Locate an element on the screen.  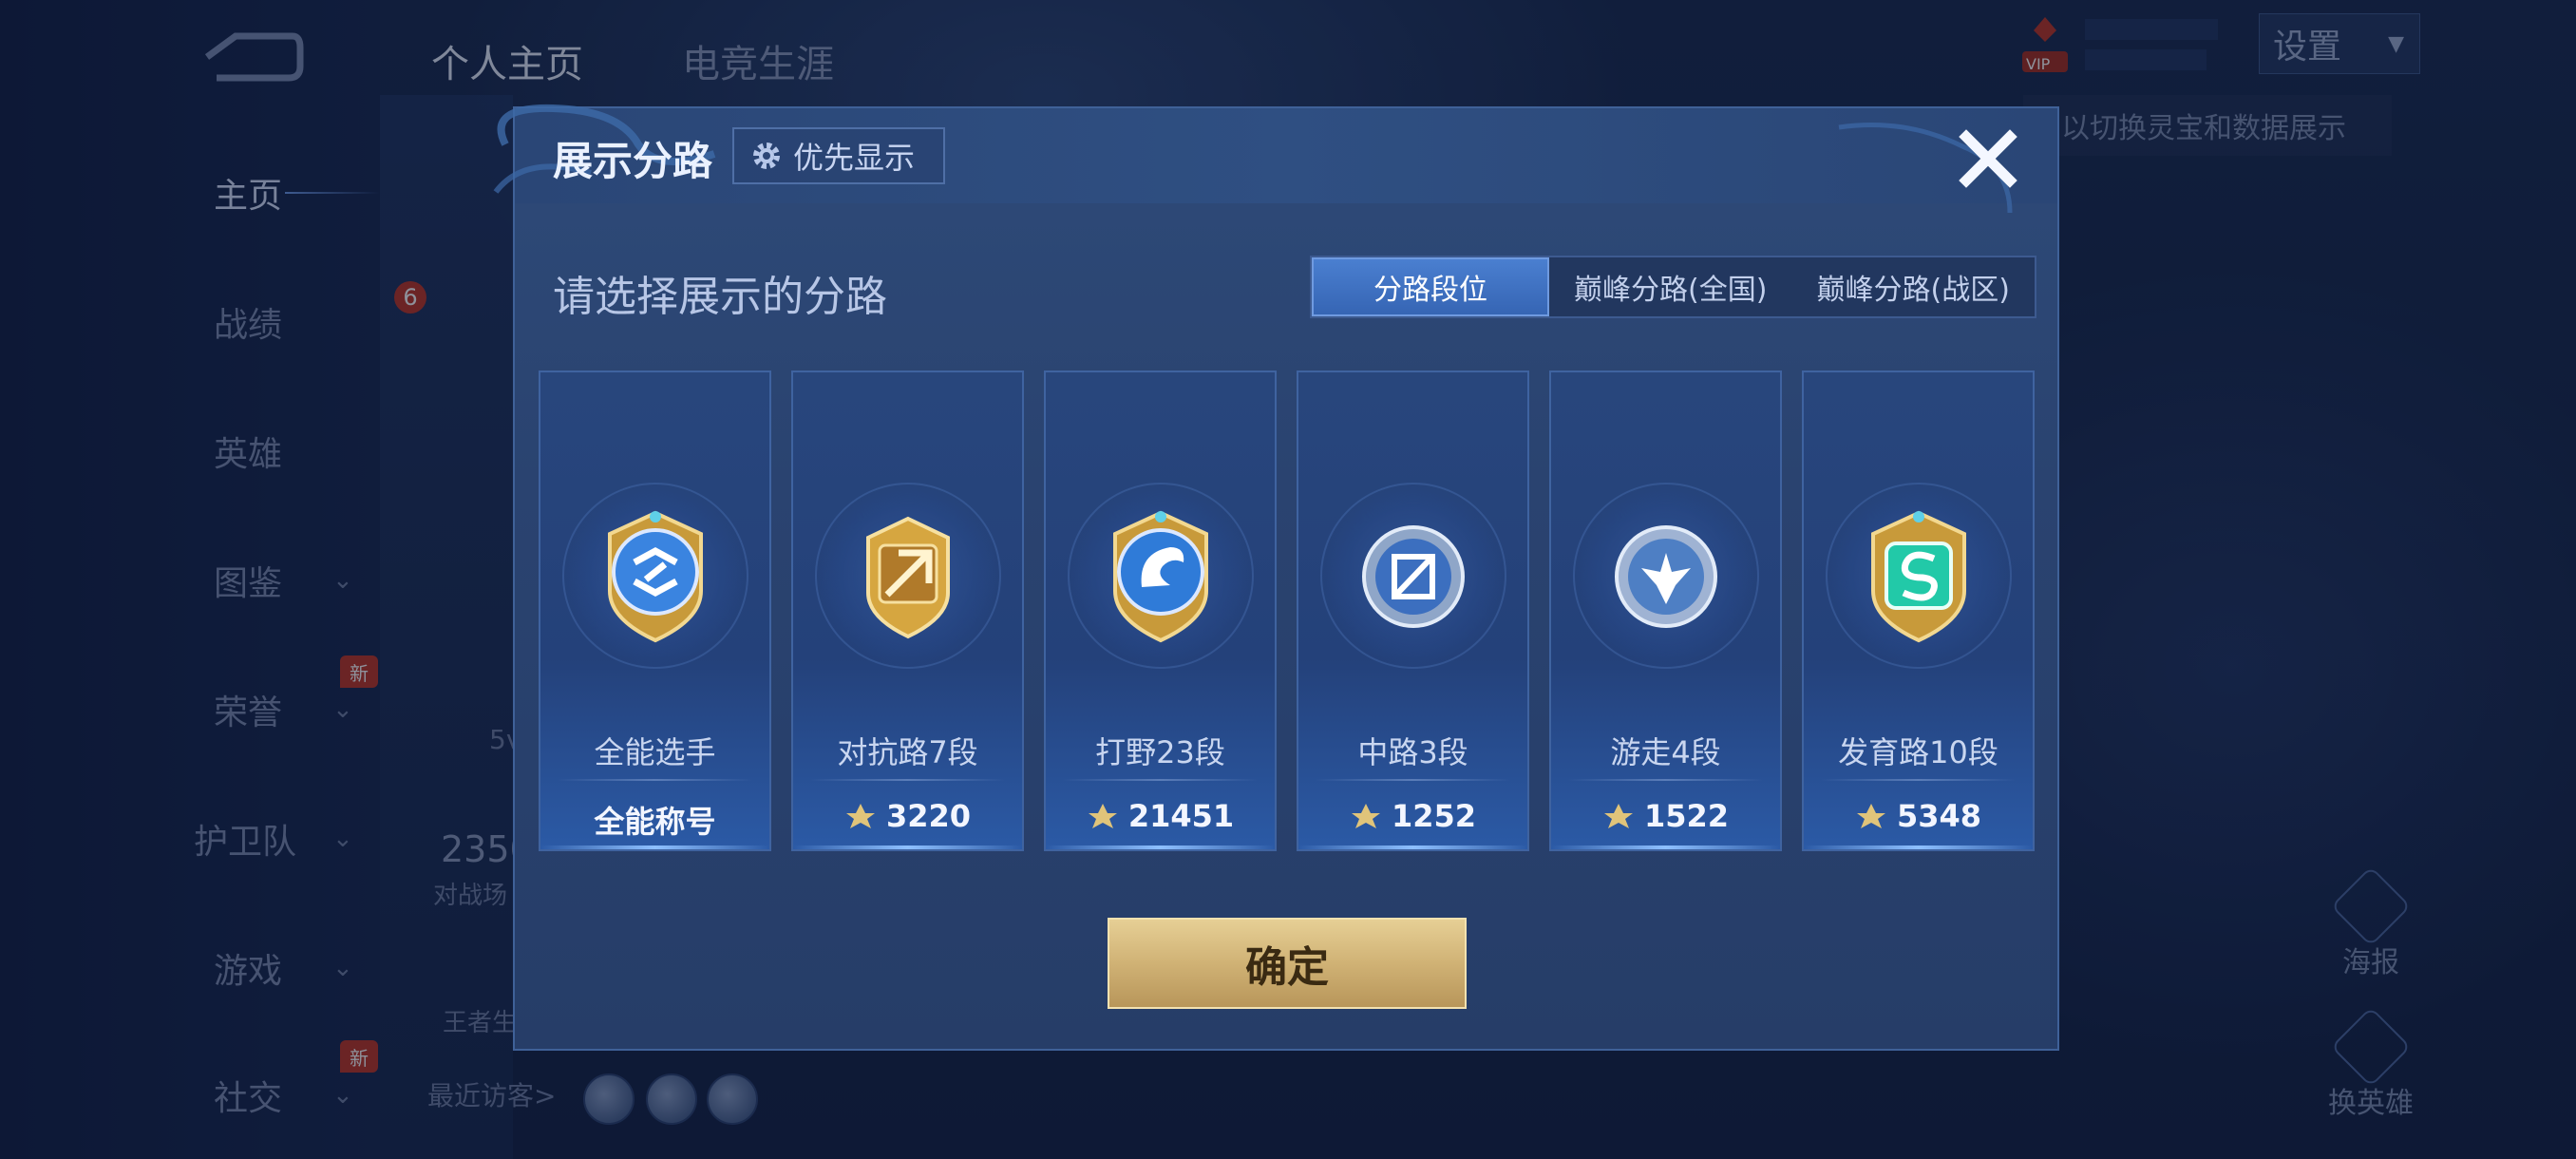
lane-card-jungle: 打野23段 21451 is located at coordinates (1160, 610).